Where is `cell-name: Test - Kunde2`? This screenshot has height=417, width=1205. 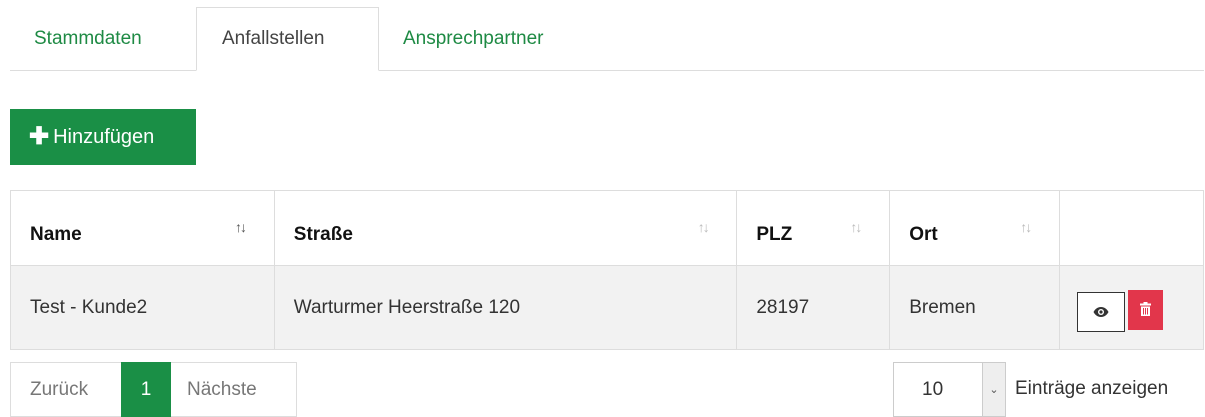 cell-name: Test - Kunde2 is located at coordinates (142, 307).